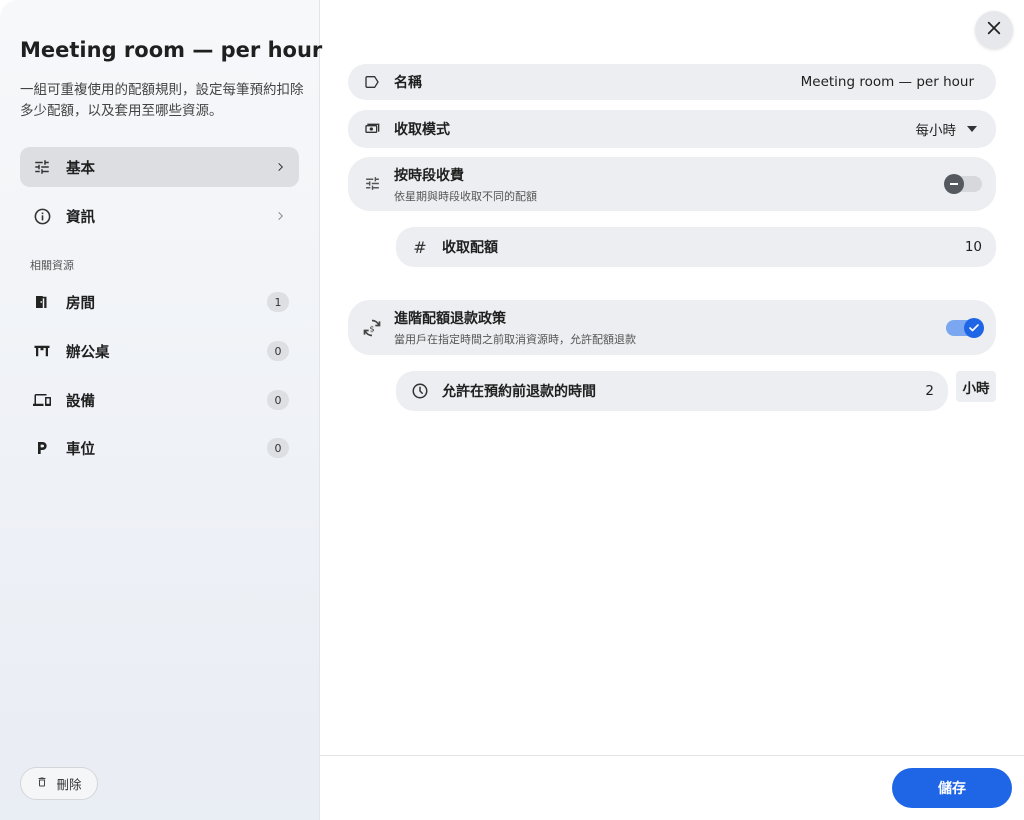  Describe the element at coordinates (42, 351) in the screenshot. I see `desk-icon` at that location.